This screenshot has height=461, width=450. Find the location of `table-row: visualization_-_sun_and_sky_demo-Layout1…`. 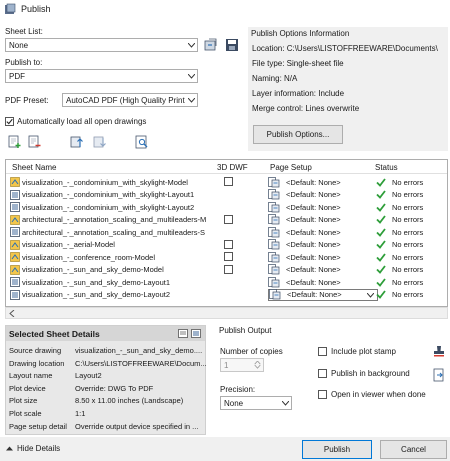

table-row: visualization_-_sun_and_sky_demo-Layout1… is located at coordinates (226, 282).